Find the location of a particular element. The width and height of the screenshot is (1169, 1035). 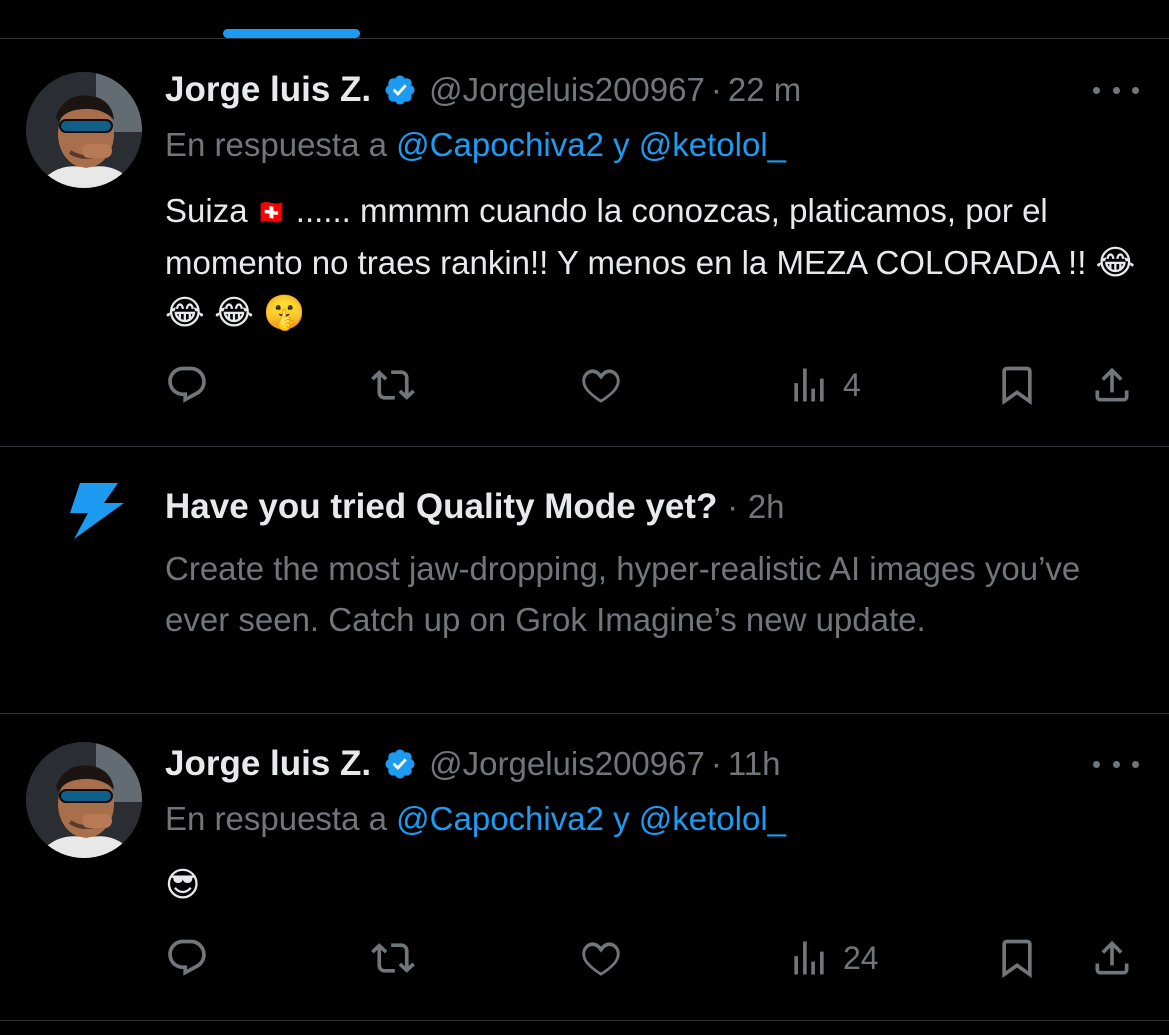

tweet-actions: 4 is located at coordinates (651, 385).